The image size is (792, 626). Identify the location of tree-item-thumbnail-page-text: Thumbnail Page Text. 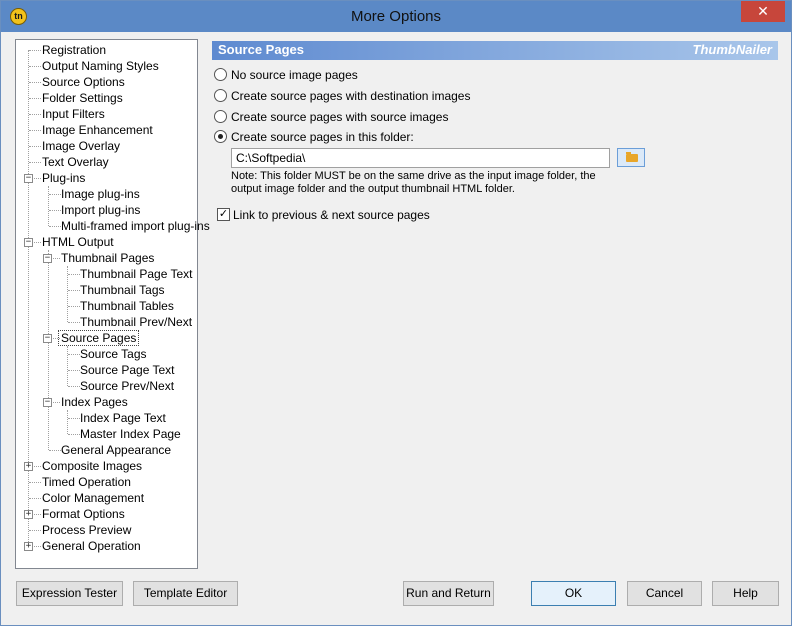
(136, 274).